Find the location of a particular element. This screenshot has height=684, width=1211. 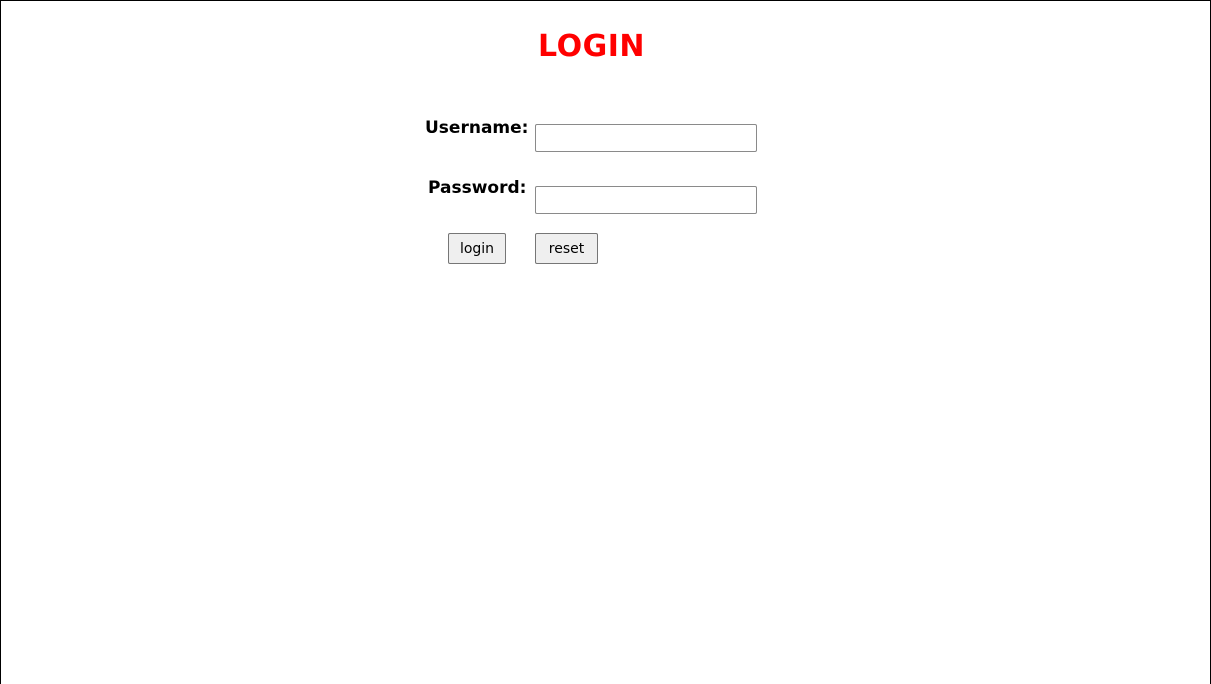

reset-button: reset is located at coordinates (566, 248).